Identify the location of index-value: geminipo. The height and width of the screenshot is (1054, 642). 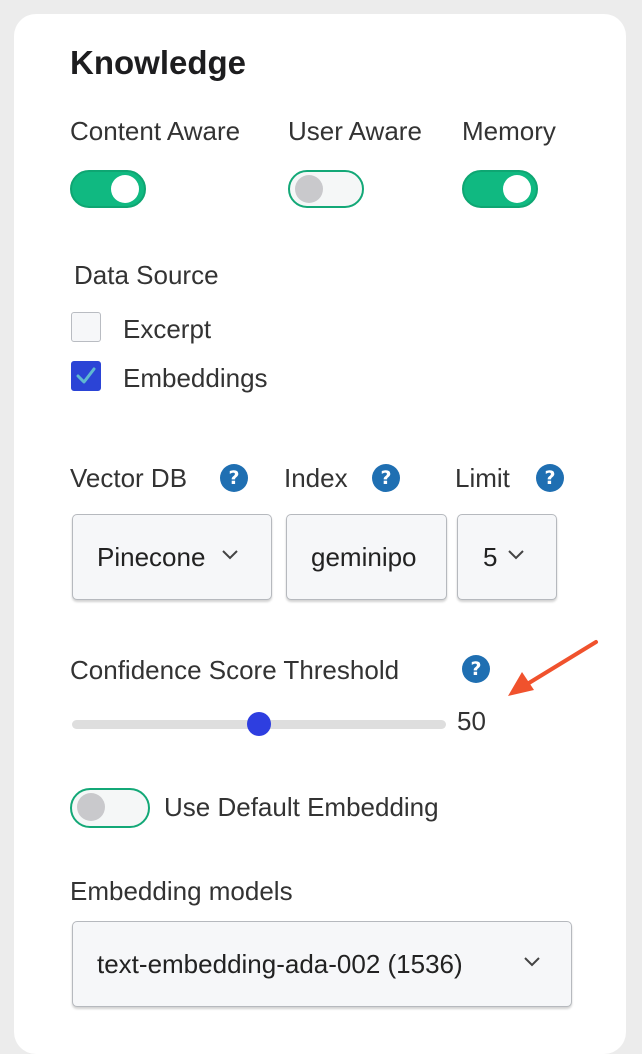
(364, 557).